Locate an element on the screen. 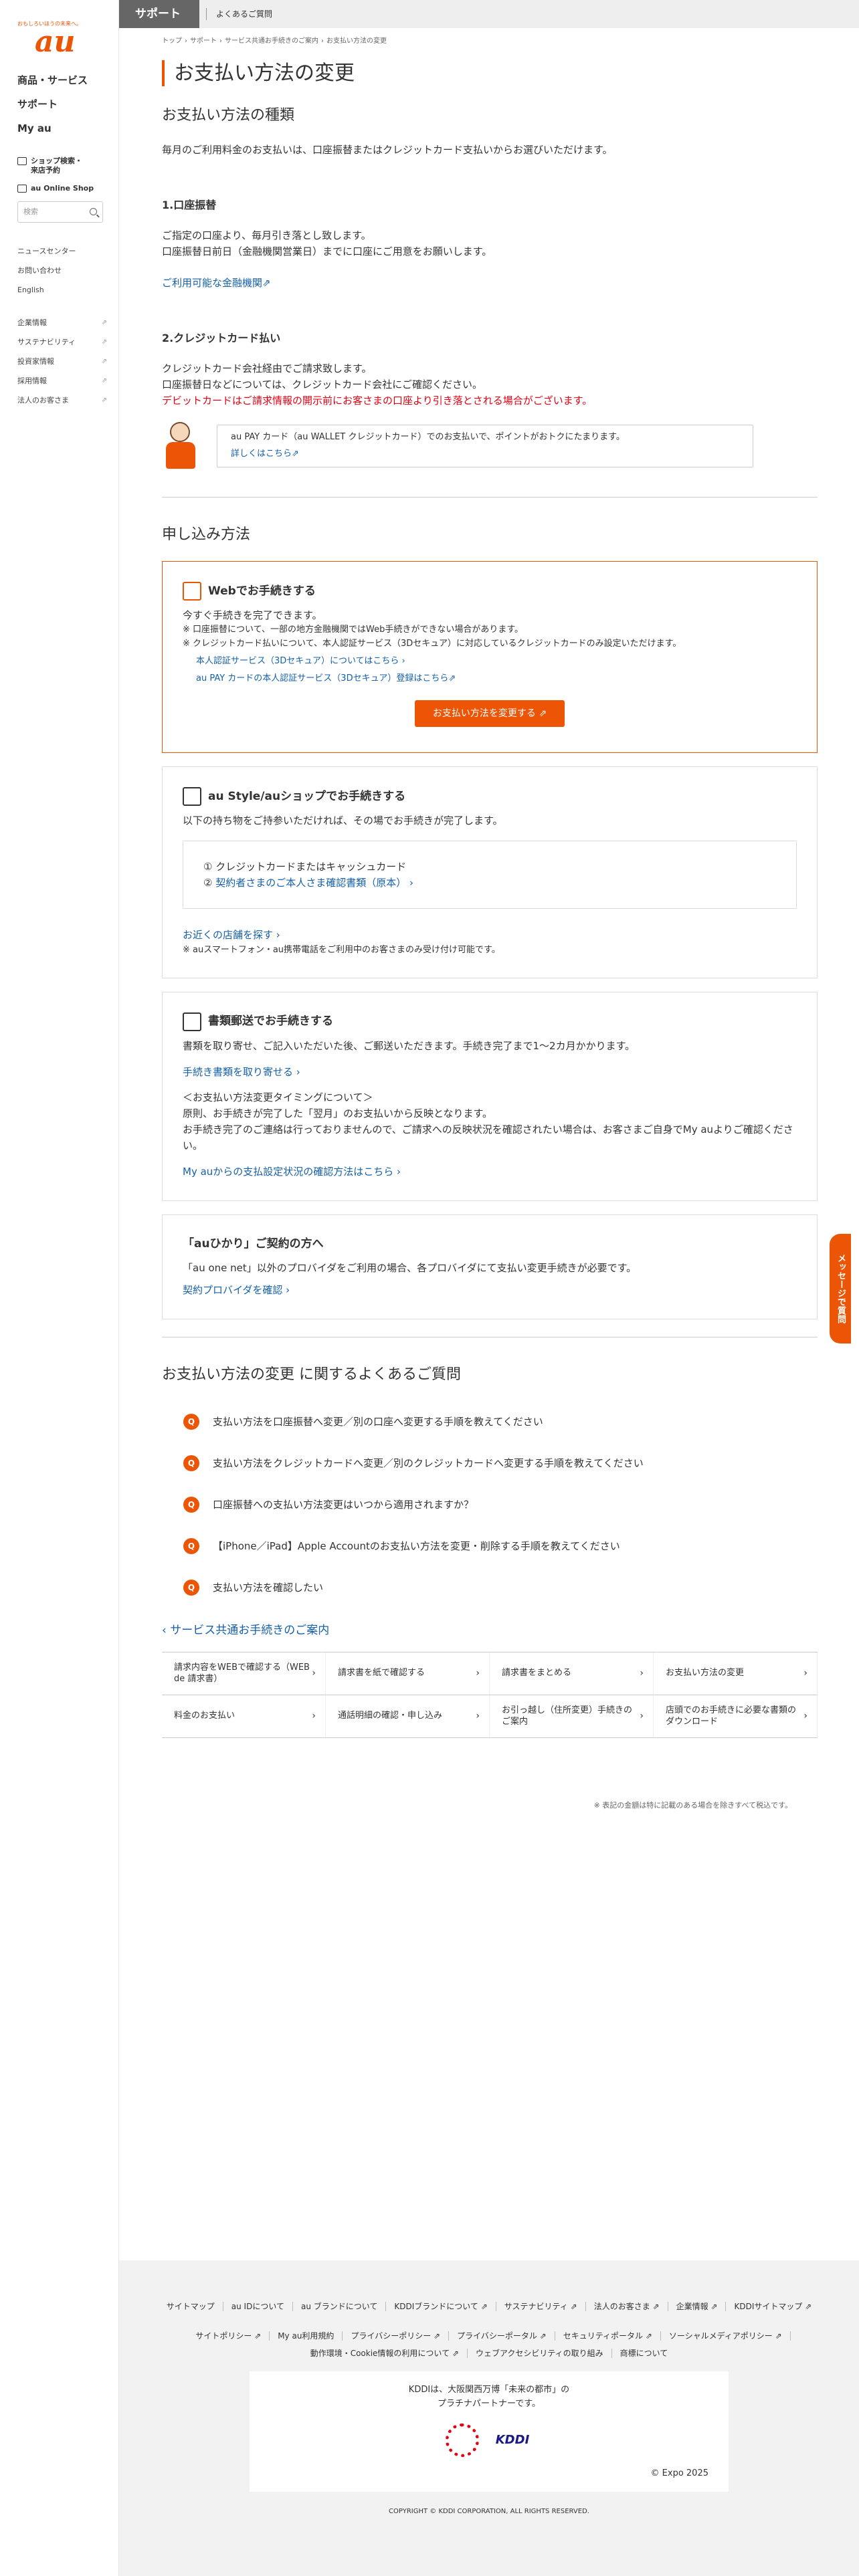 The height and width of the screenshot is (2576, 859). sidebar-item-sustainability: サステナビリティ ⇗ is located at coordinates (62, 342).